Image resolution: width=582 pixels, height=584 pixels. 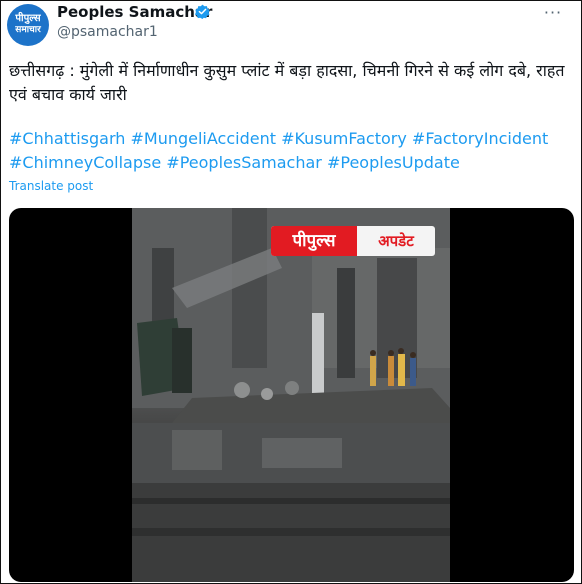 What do you see at coordinates (480, 138) in the screenshot?
I see `hashtag-link: #FactoryIncident` at bounding box center [480, 138].